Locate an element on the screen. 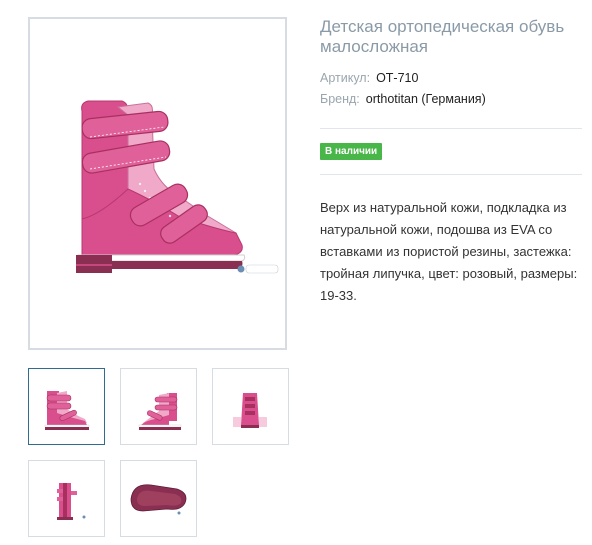 The image size is (592, 545). article-row: Артикул: ОТ-710 is located at coordinates (369, 78).